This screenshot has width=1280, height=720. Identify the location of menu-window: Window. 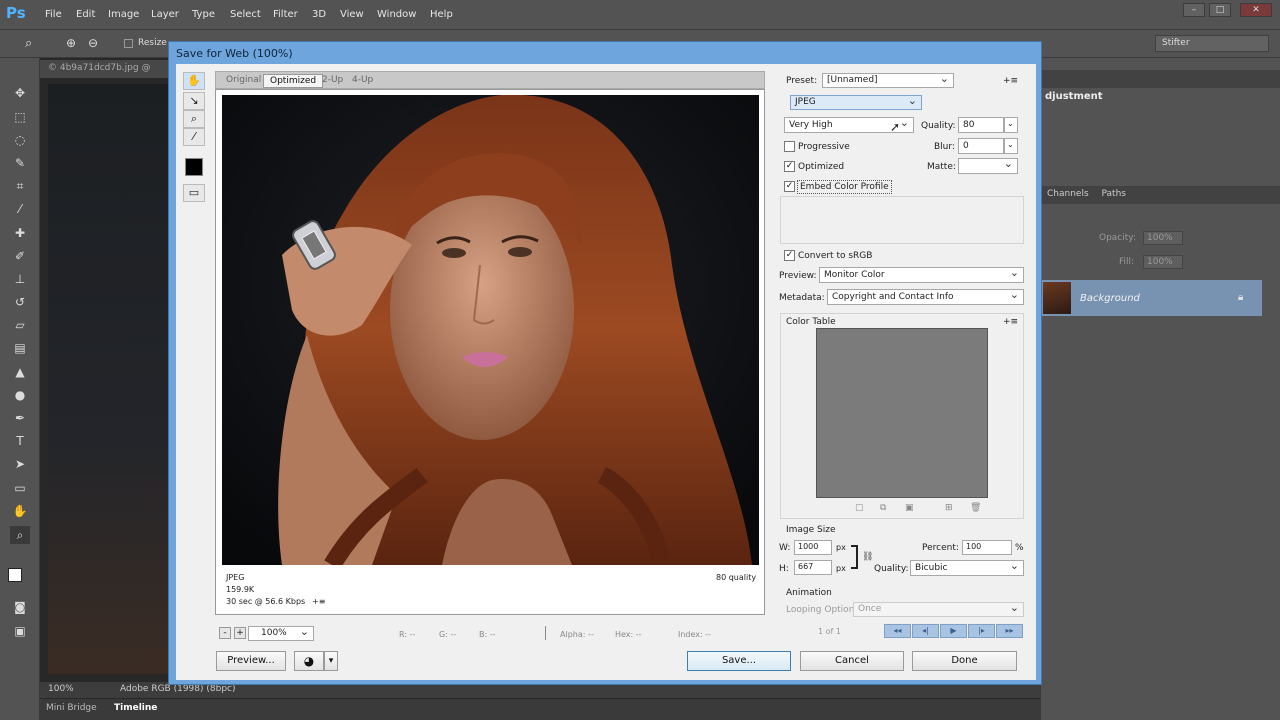
(396, 14).